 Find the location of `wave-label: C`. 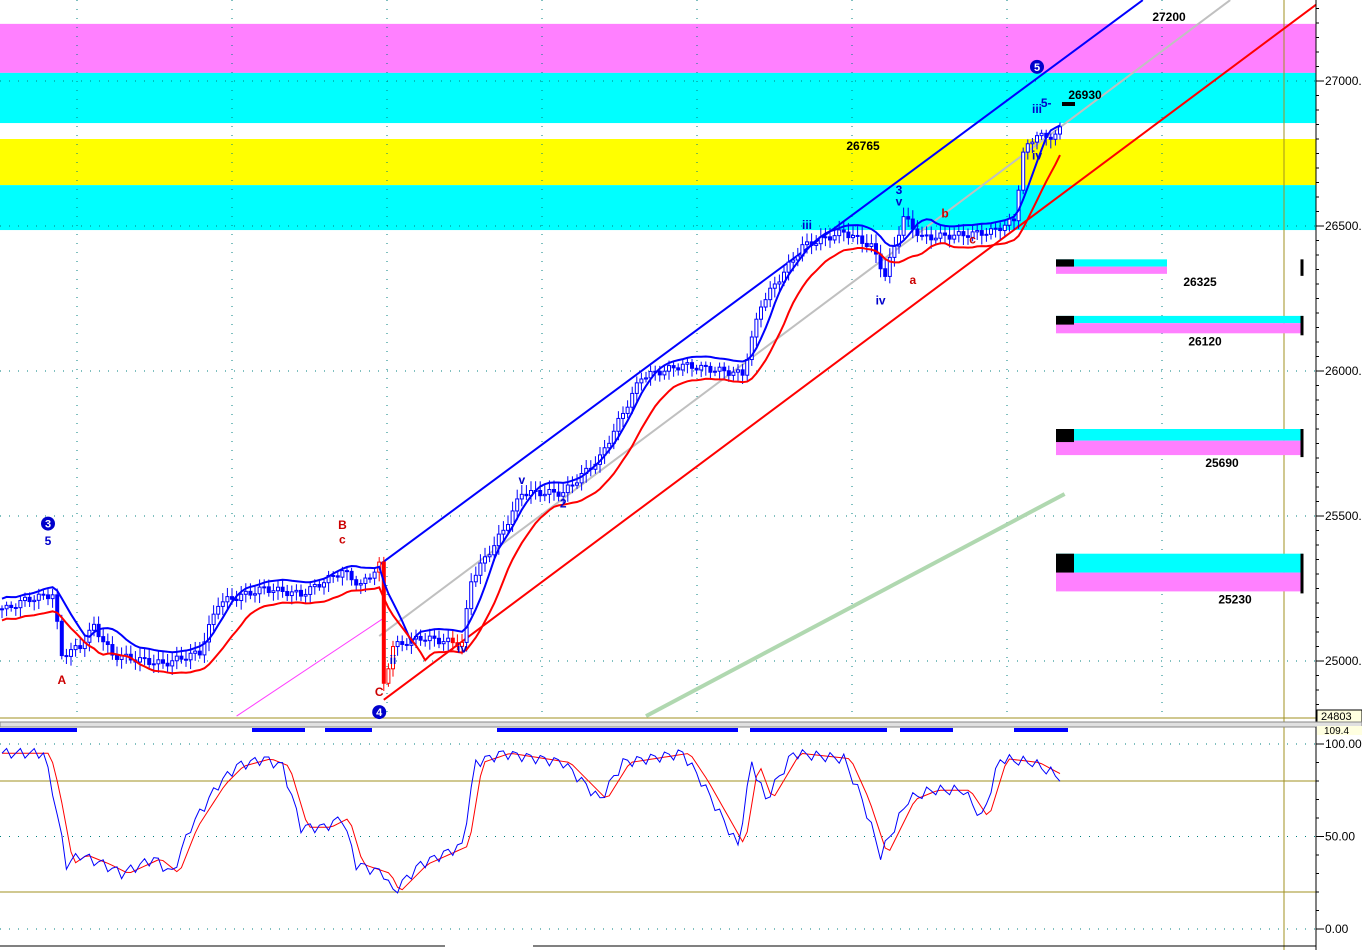

wave-label: C is located at coordinates (379, 692).